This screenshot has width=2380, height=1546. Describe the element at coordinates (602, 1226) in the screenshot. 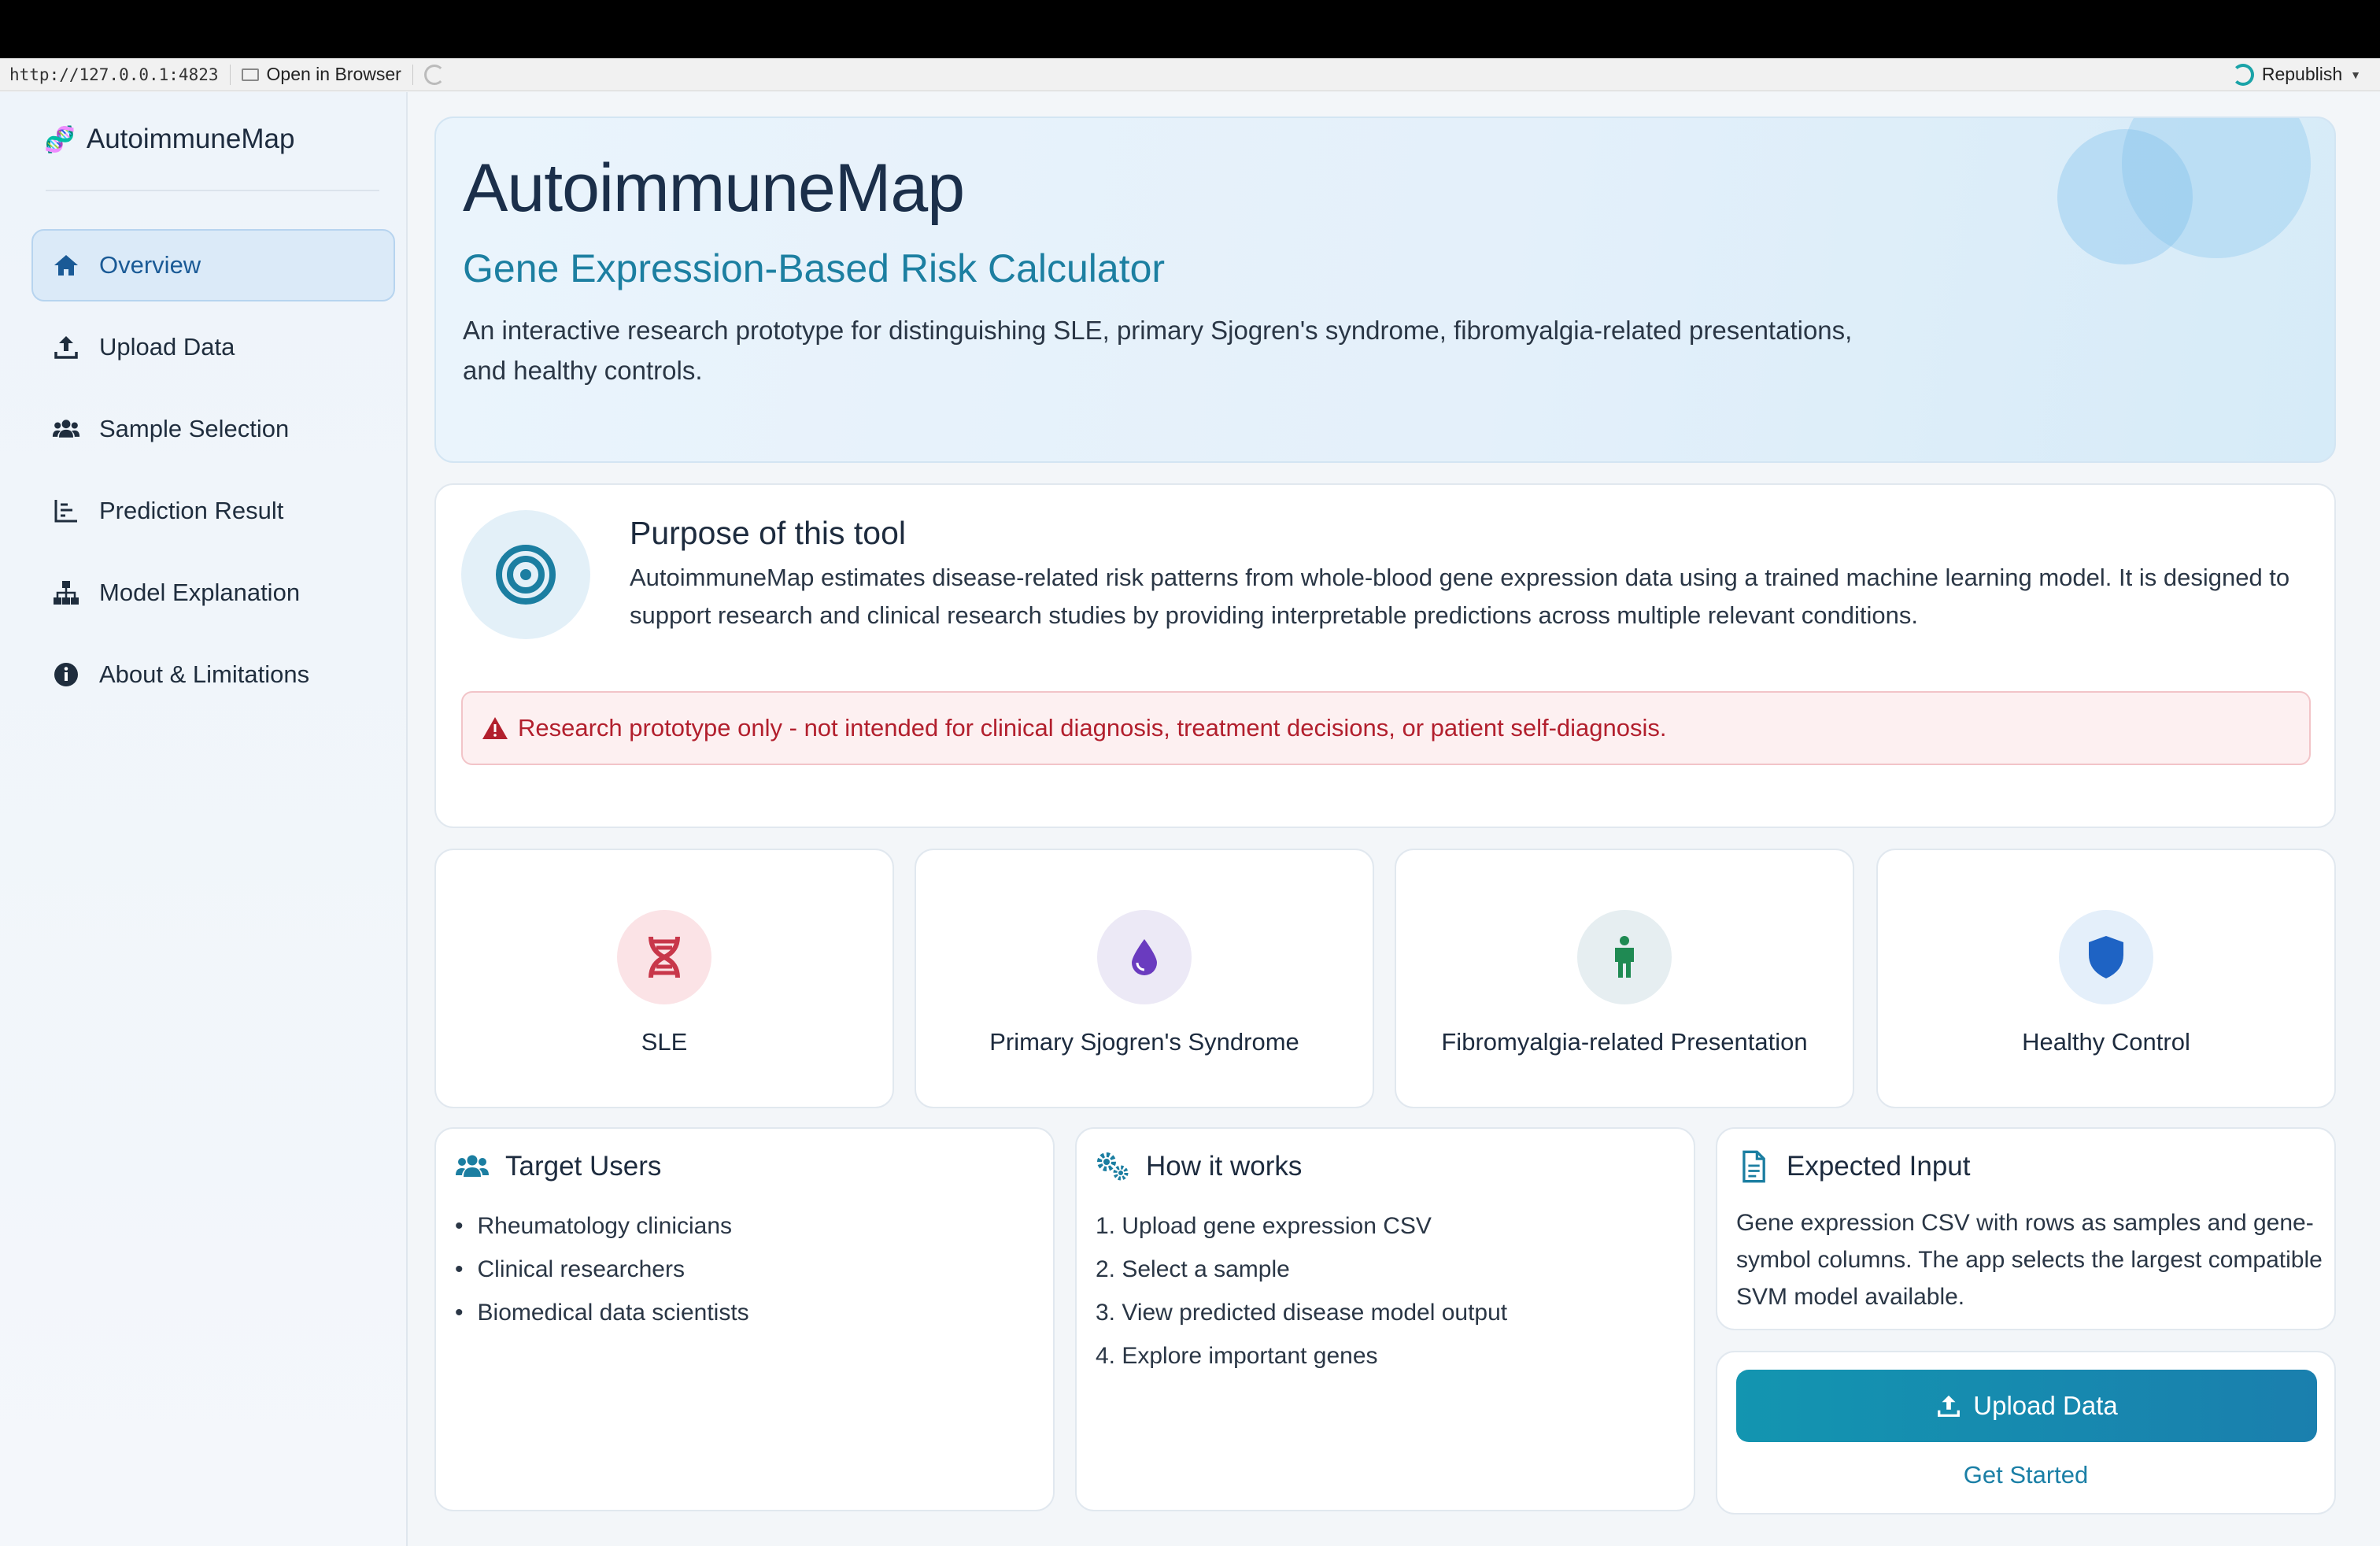

I see `list-item: Rheumatology clinicians` at that location.